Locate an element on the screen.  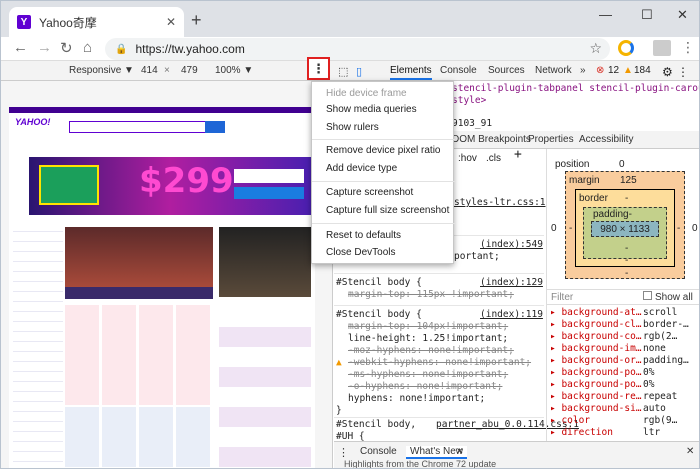
rule-2-selector: #Stencil body { is located at coordinates (379, 283).